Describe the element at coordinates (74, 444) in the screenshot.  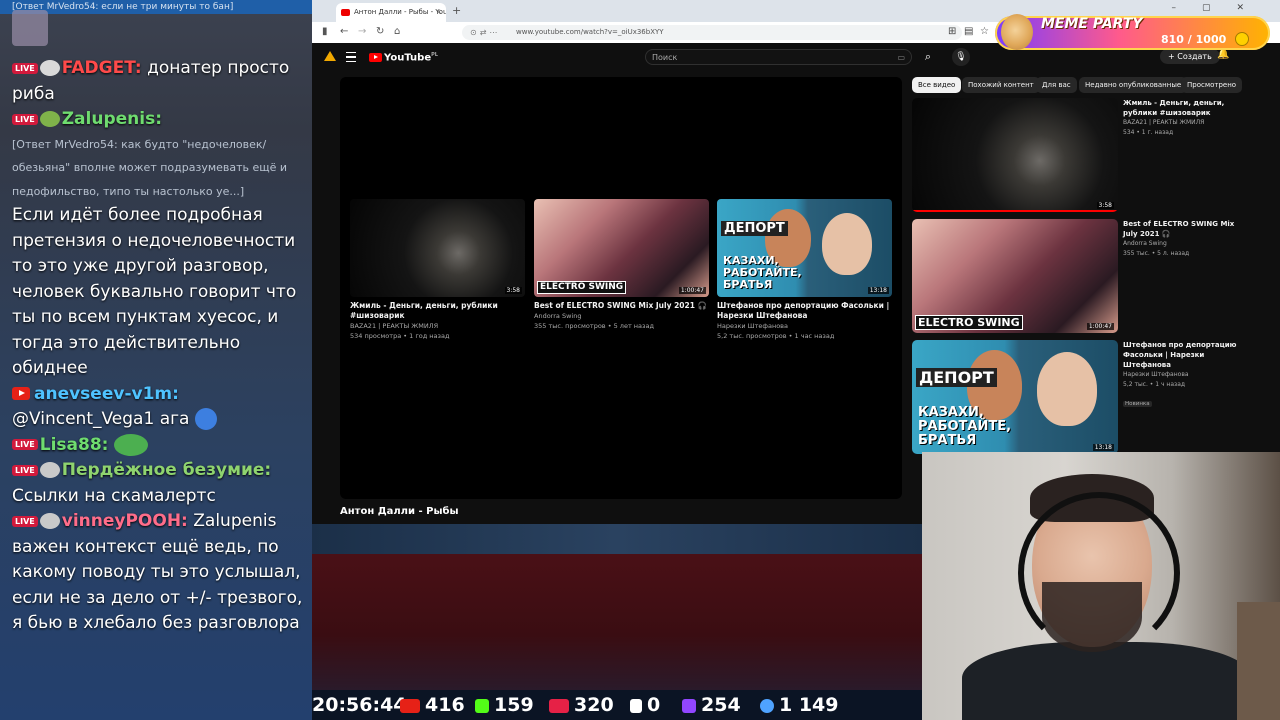
I see `chat-username: Lisa88:` at that location.